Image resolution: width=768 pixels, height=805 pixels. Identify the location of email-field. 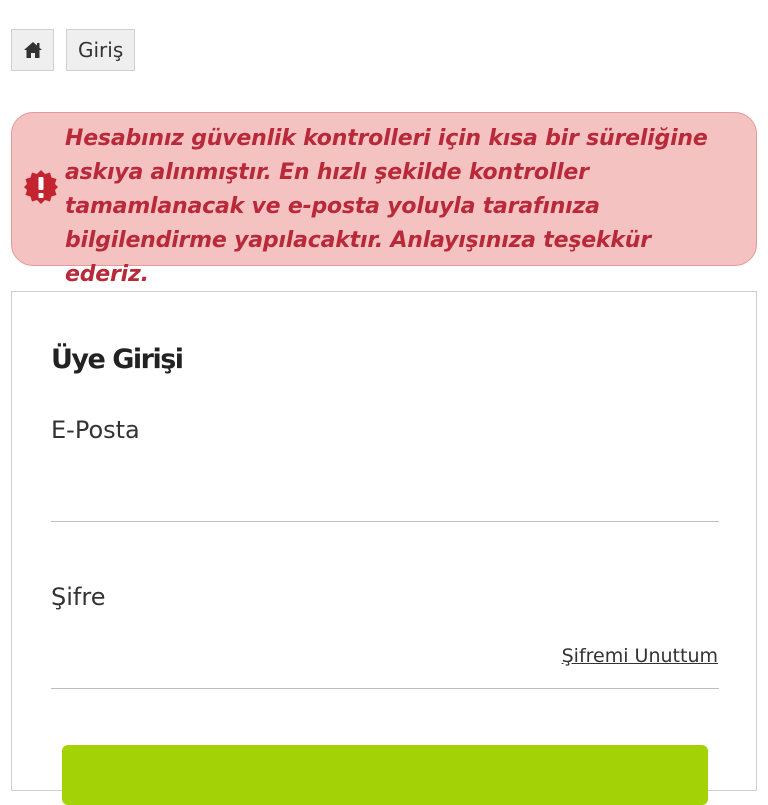
(385, 496).